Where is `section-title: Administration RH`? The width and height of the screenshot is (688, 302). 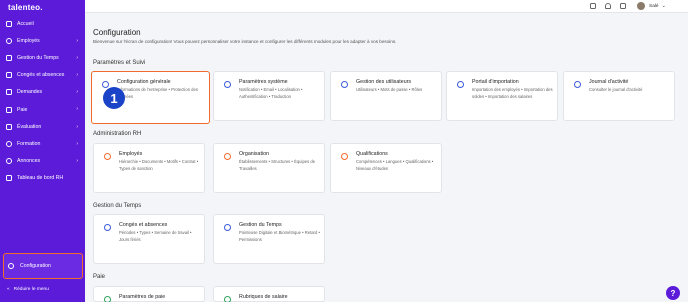 section-title: Administration RH is located at coordinates (117, 134).